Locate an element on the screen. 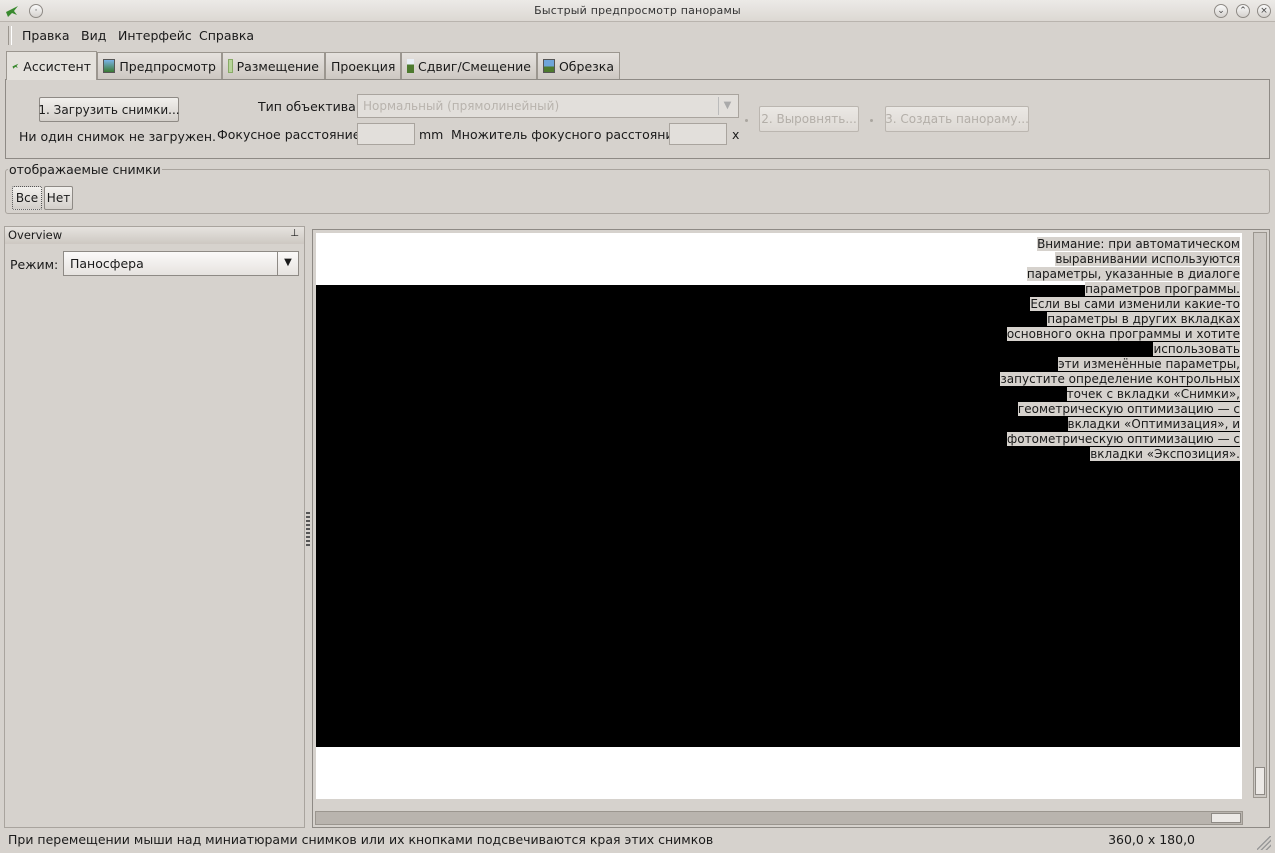 This screenshot has height=853, width=1275. tab-move: Сдвиг/Смещение is located at coordinates (469, 65).